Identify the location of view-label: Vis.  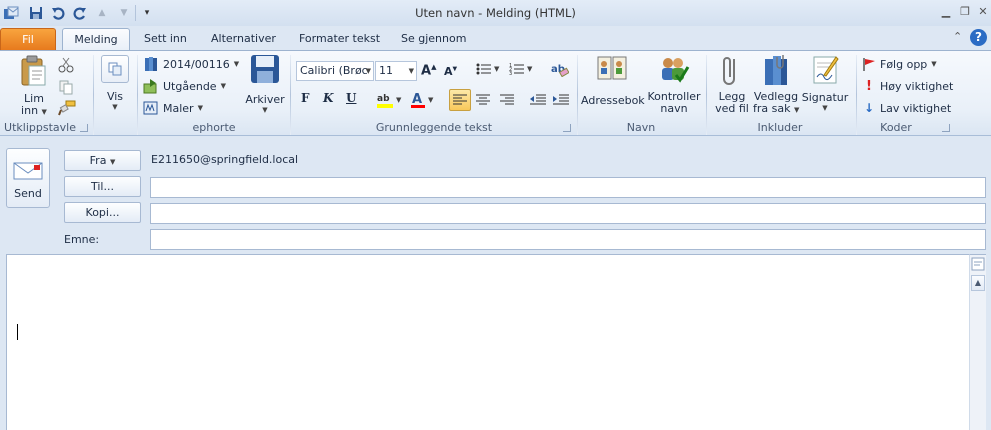
(115, 96).